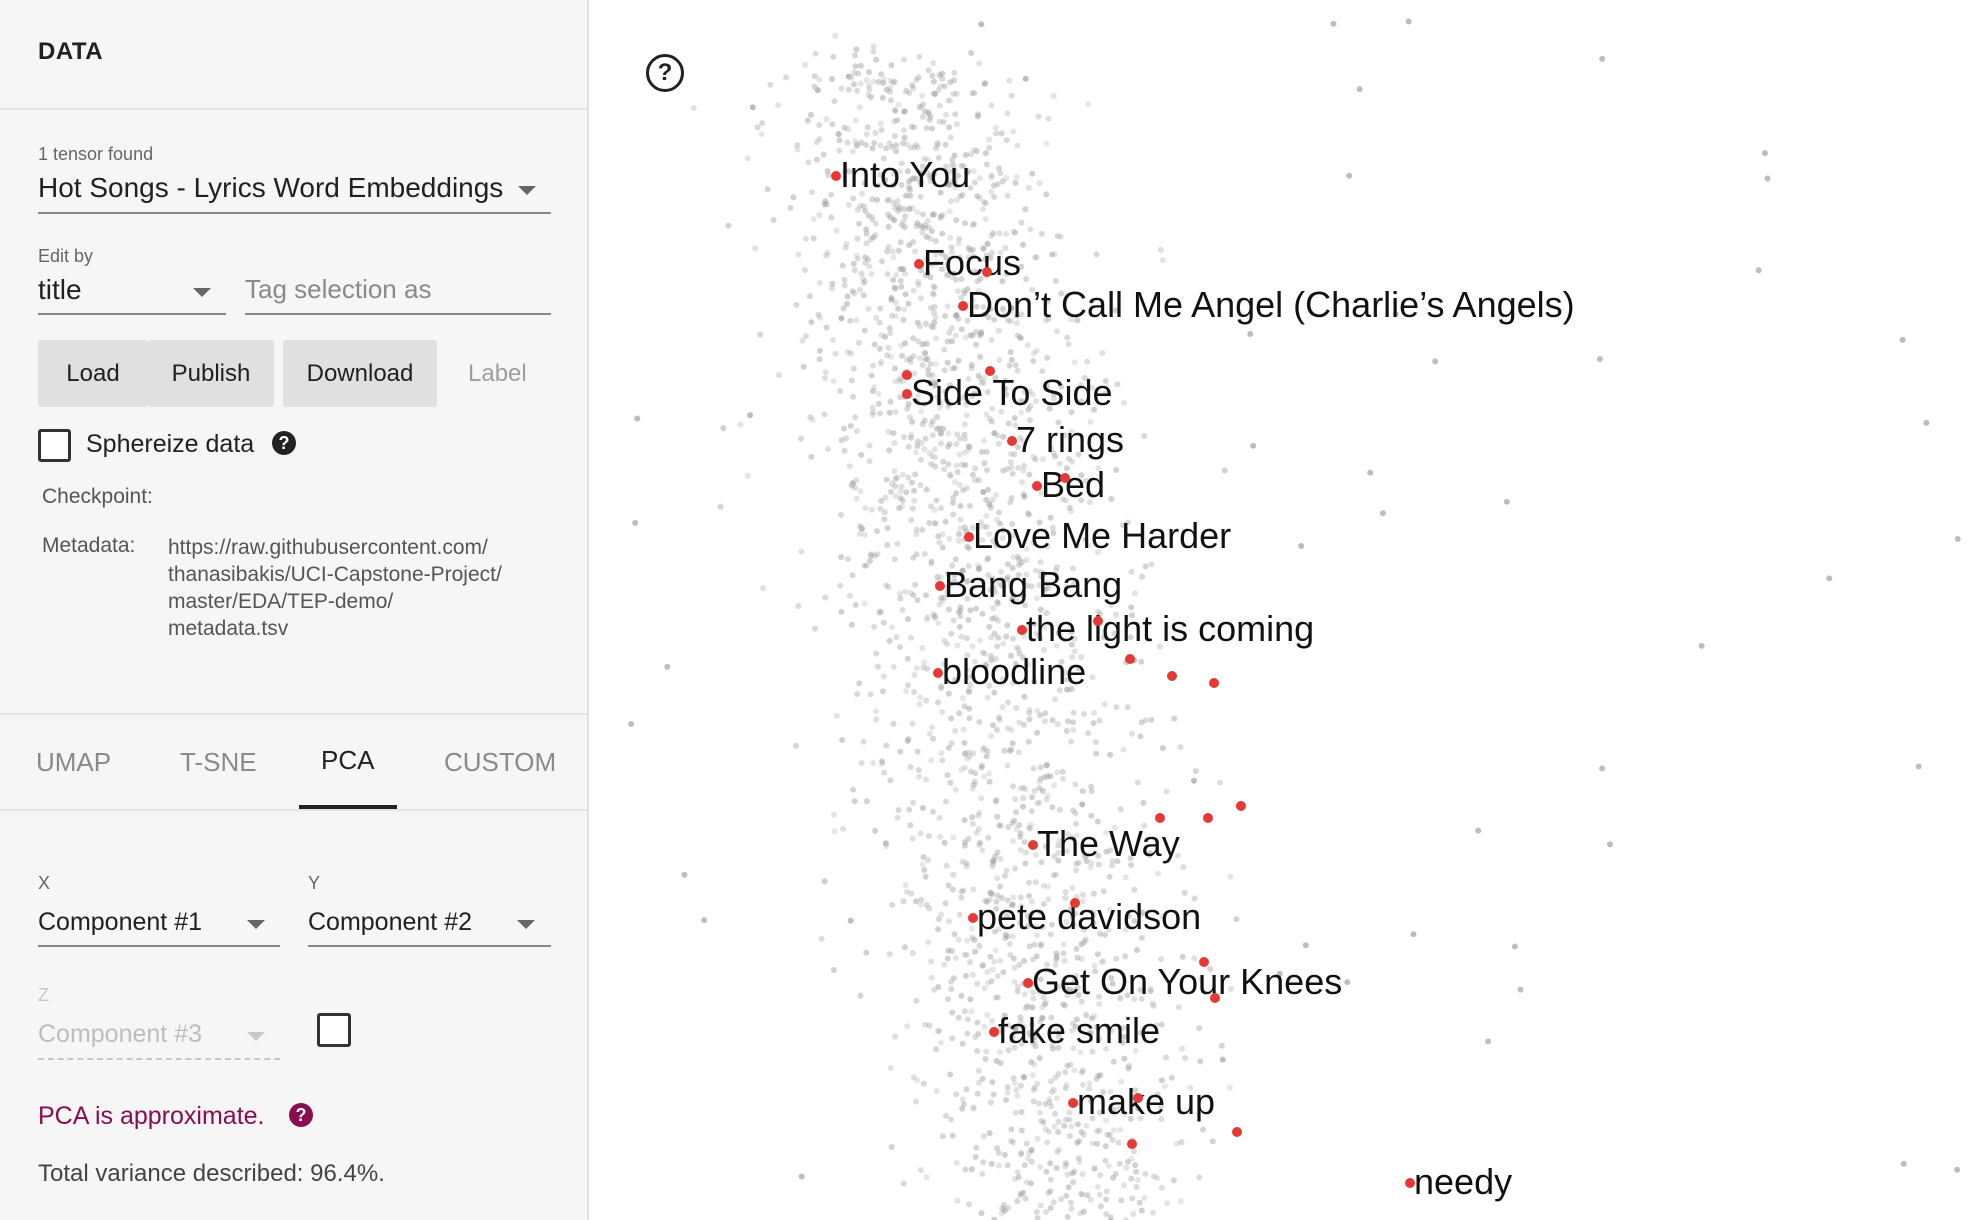 The height and width of the screenshot is (1220, 1986). I want to click on point-label: the light is coming, so click(1170, 628).